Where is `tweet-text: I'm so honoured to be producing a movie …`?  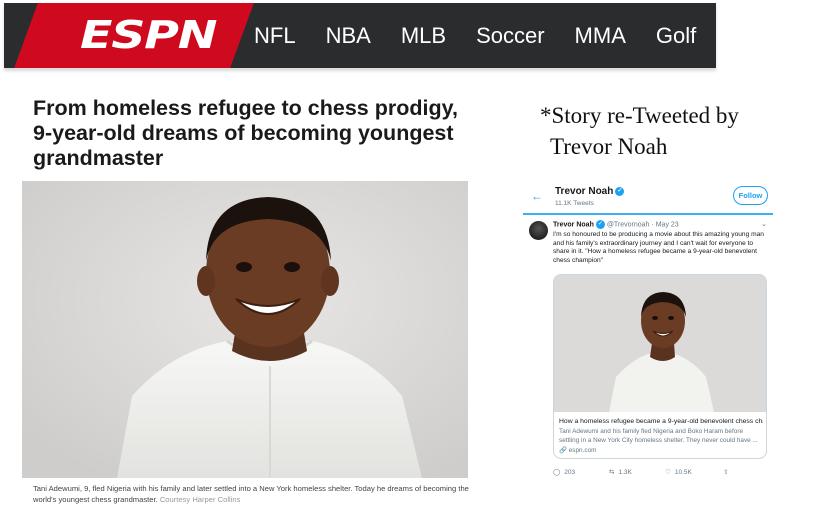
tweet-text: I'm so honoured to be producing a movie … is located at coordinates (658, 247).